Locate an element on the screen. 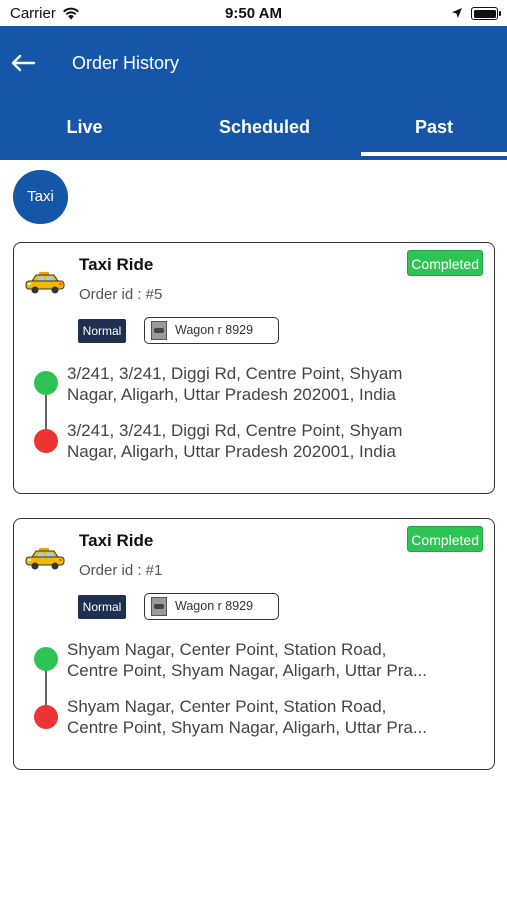 This screenshot has width=507, height=900. clock-time: 9:50 AM is located at coordinates (253, 13).